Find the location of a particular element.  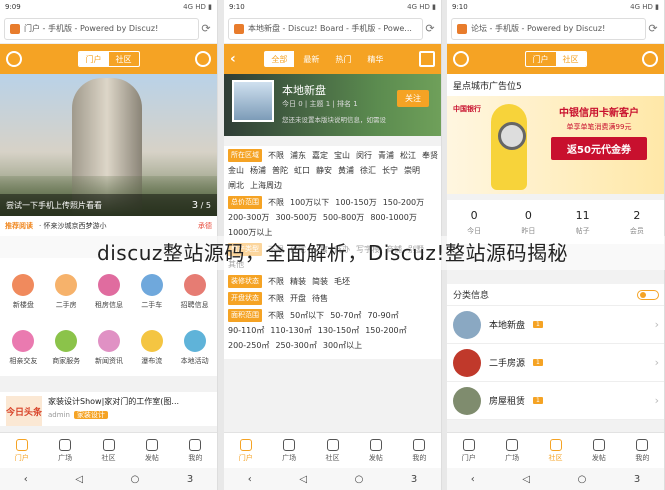

filter-option: 金山 is located at coordinates (236, 170).